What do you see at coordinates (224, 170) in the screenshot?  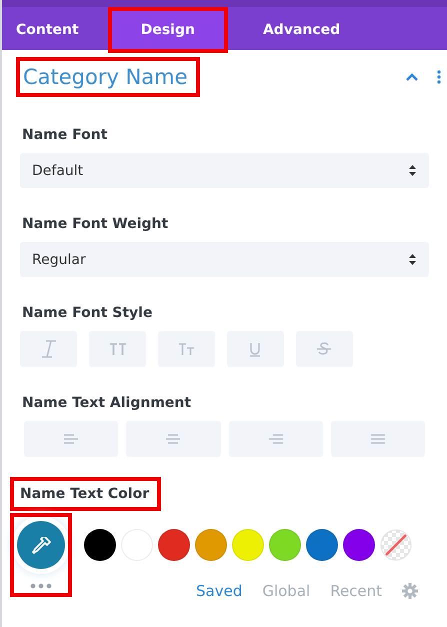 I see `select-field: Default` at bounding box center [224, 170].